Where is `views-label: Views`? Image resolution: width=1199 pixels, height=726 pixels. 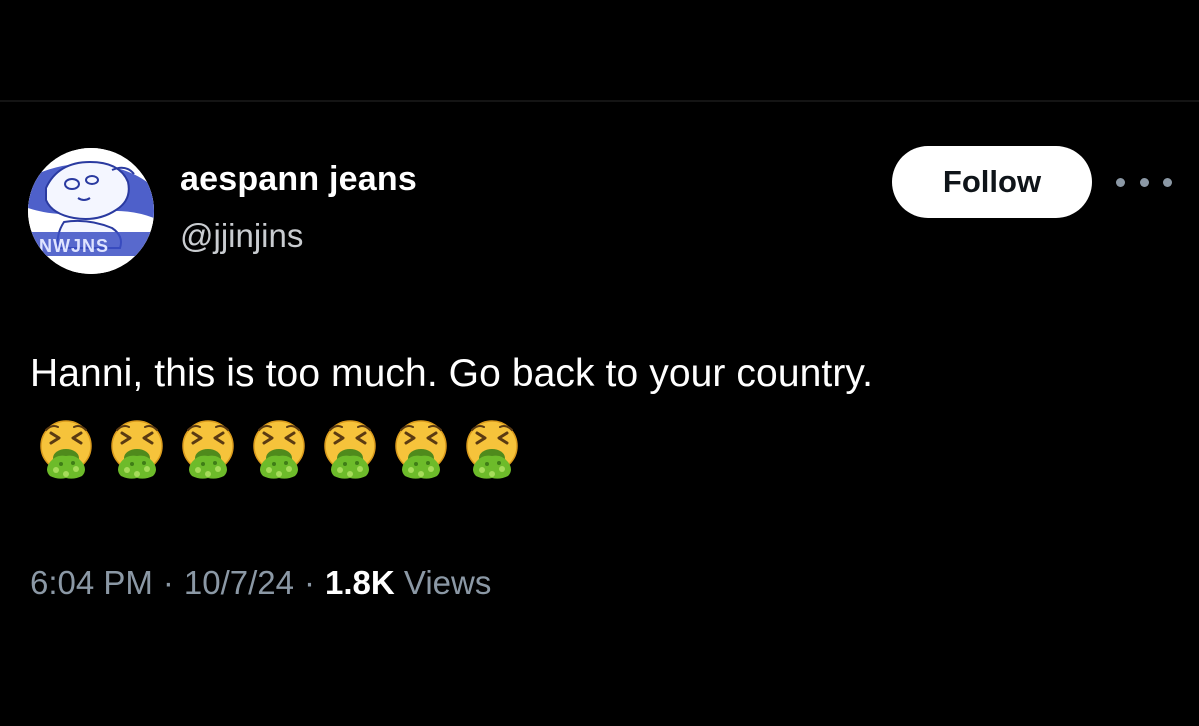
views-label: Views is located at coordinates (447, 582).